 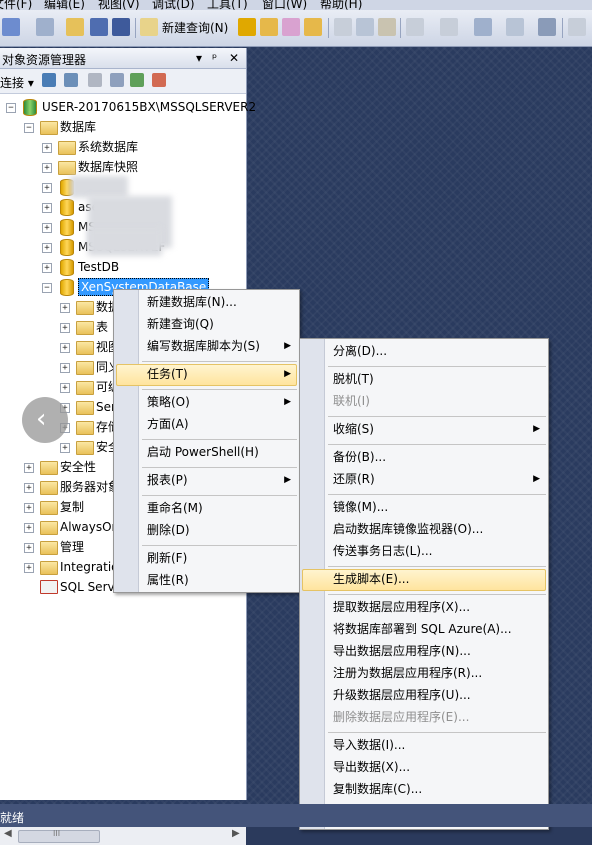 What do you see at coordinates (123, 127) in the screenshot?
I see `tree-node: − 数据库` at bounding box center [123, 127].